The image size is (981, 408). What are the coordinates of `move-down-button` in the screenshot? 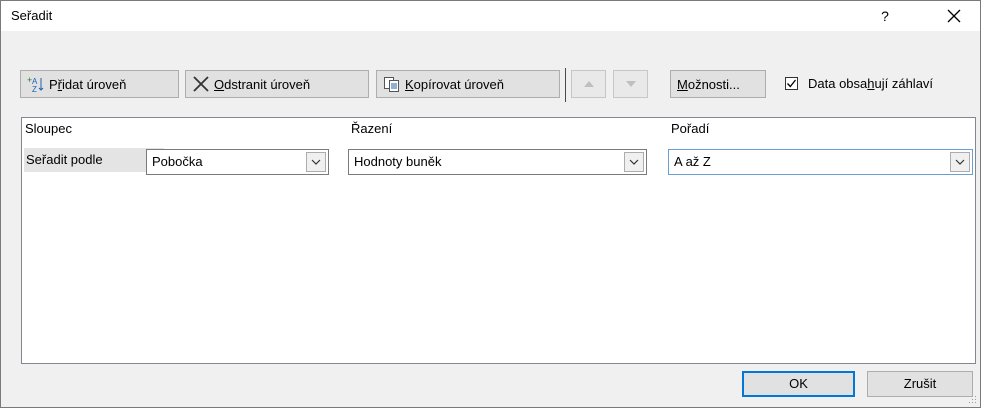 It's located at (630, 84).